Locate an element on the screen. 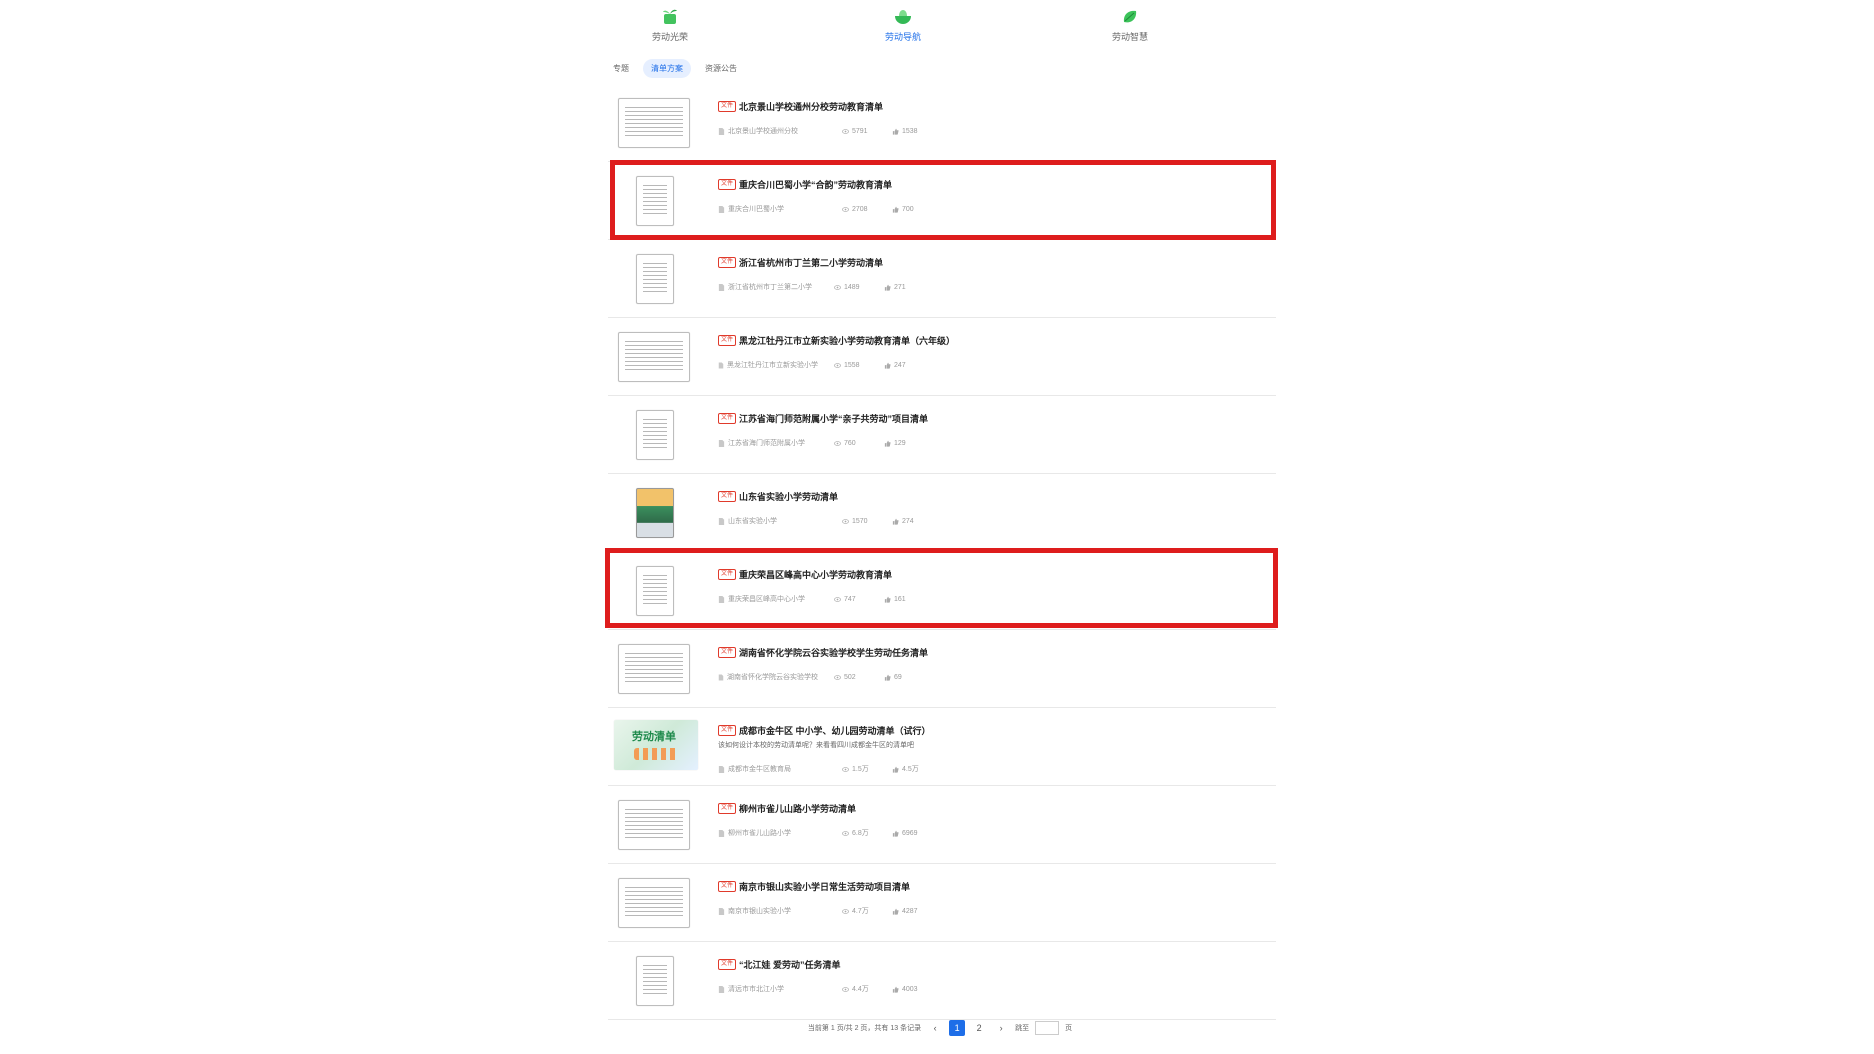 This screenshot has width=1874, height=1054. list-item: 文件 柳州市雀儿山路小学劳动清单柳州市雀儿山路小学 6.8万 6969 is located at coordinates (942, 825).